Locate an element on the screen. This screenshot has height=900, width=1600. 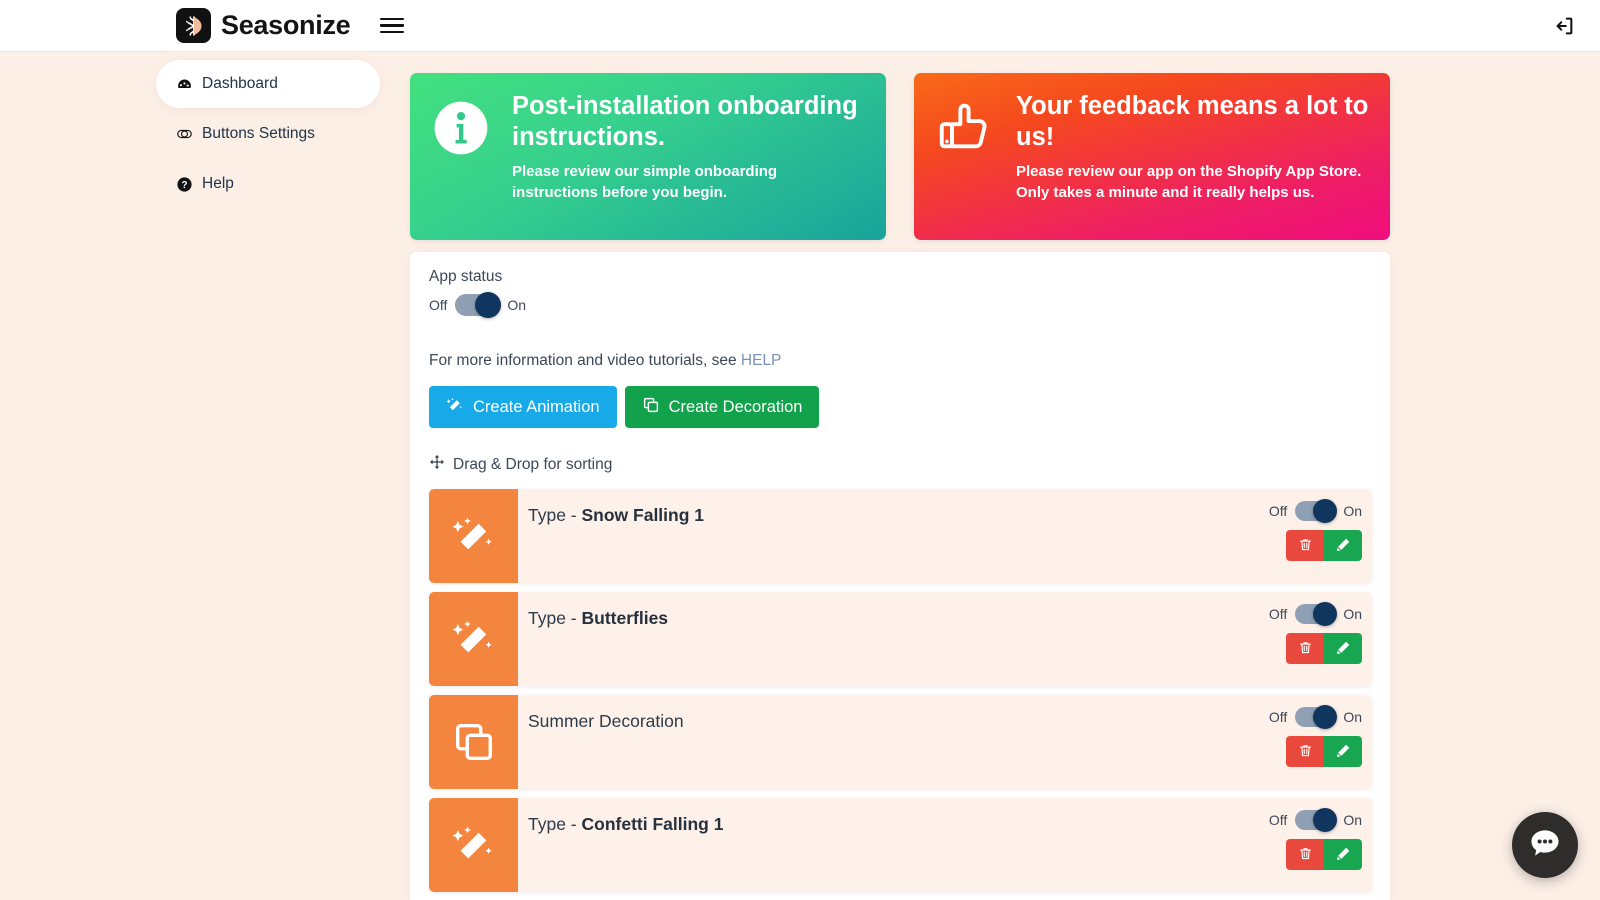
row-title: Type - Confetti Falling 1 is located at coordinates (950, 824).